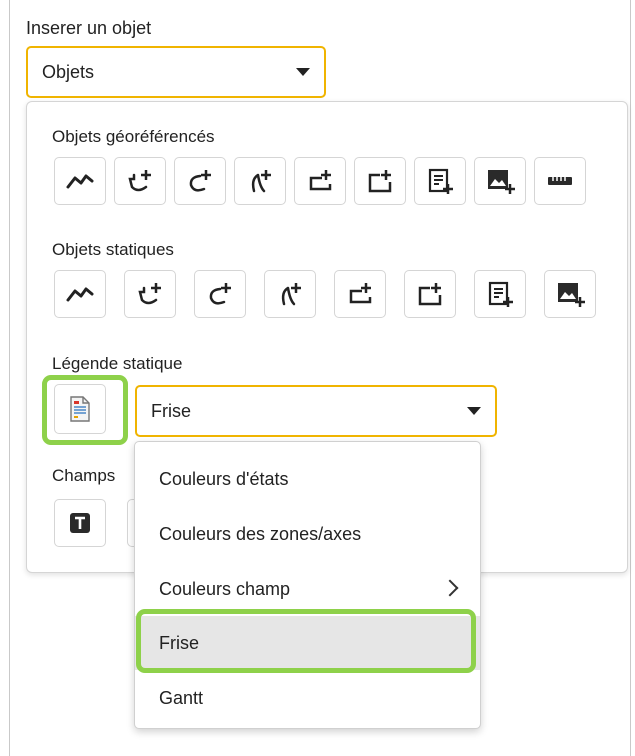 The height and width of the screenshot is (756, 635). I want to click on legend-document-icon, so click(80, 409).